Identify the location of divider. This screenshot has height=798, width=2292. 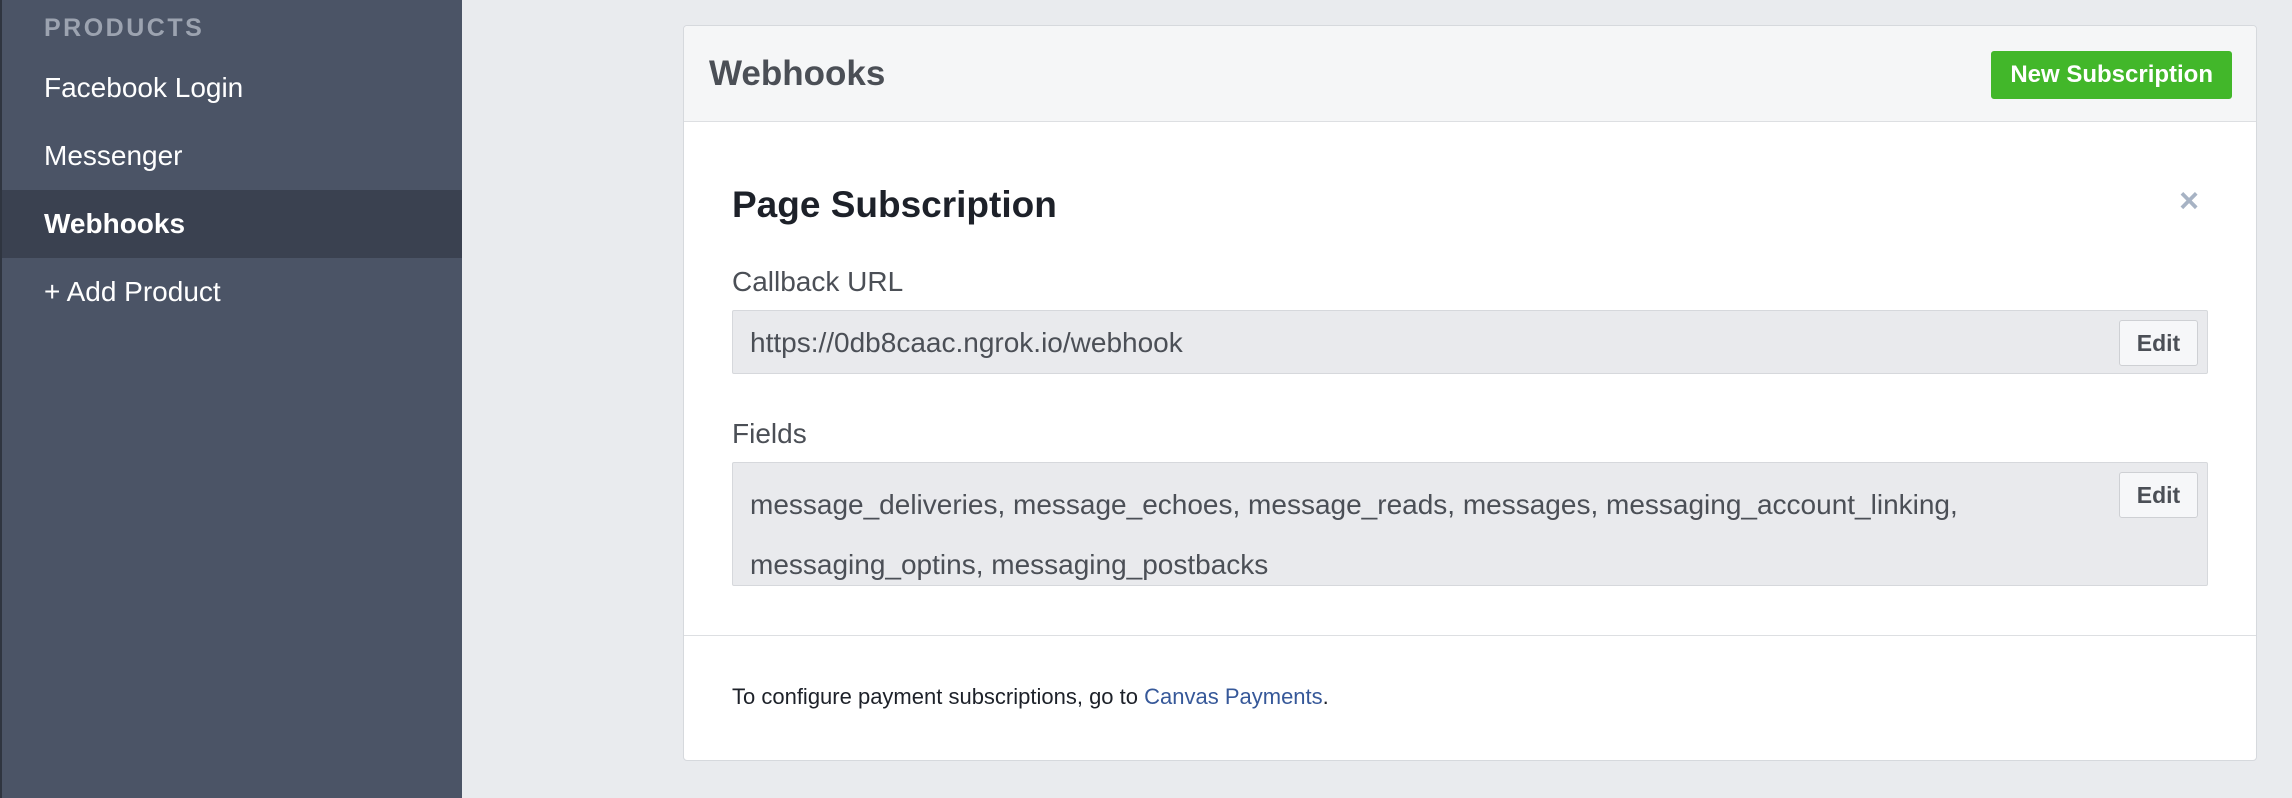
(1470, 635).